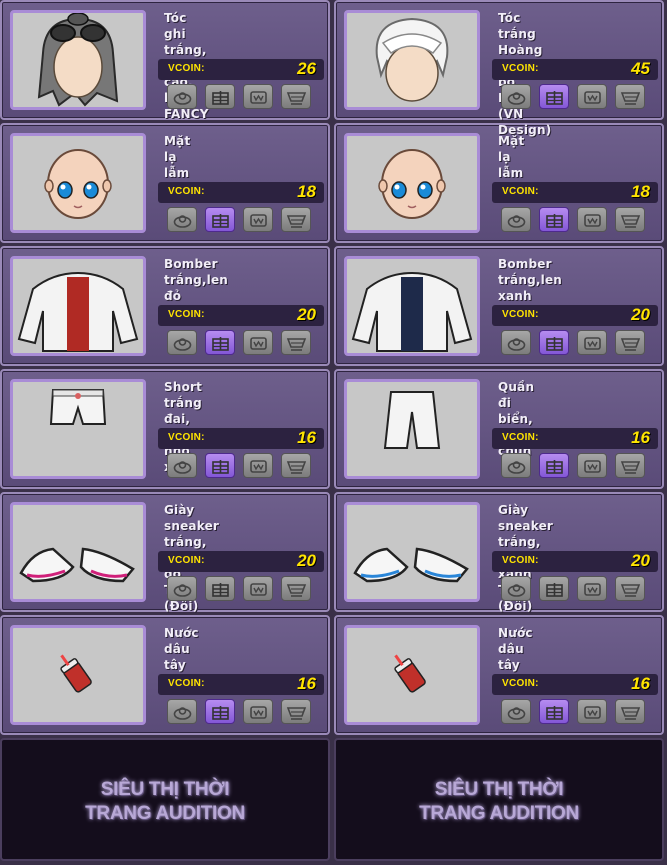  I want to click on price-bar: VCOIN: 16, so click(575, 684).